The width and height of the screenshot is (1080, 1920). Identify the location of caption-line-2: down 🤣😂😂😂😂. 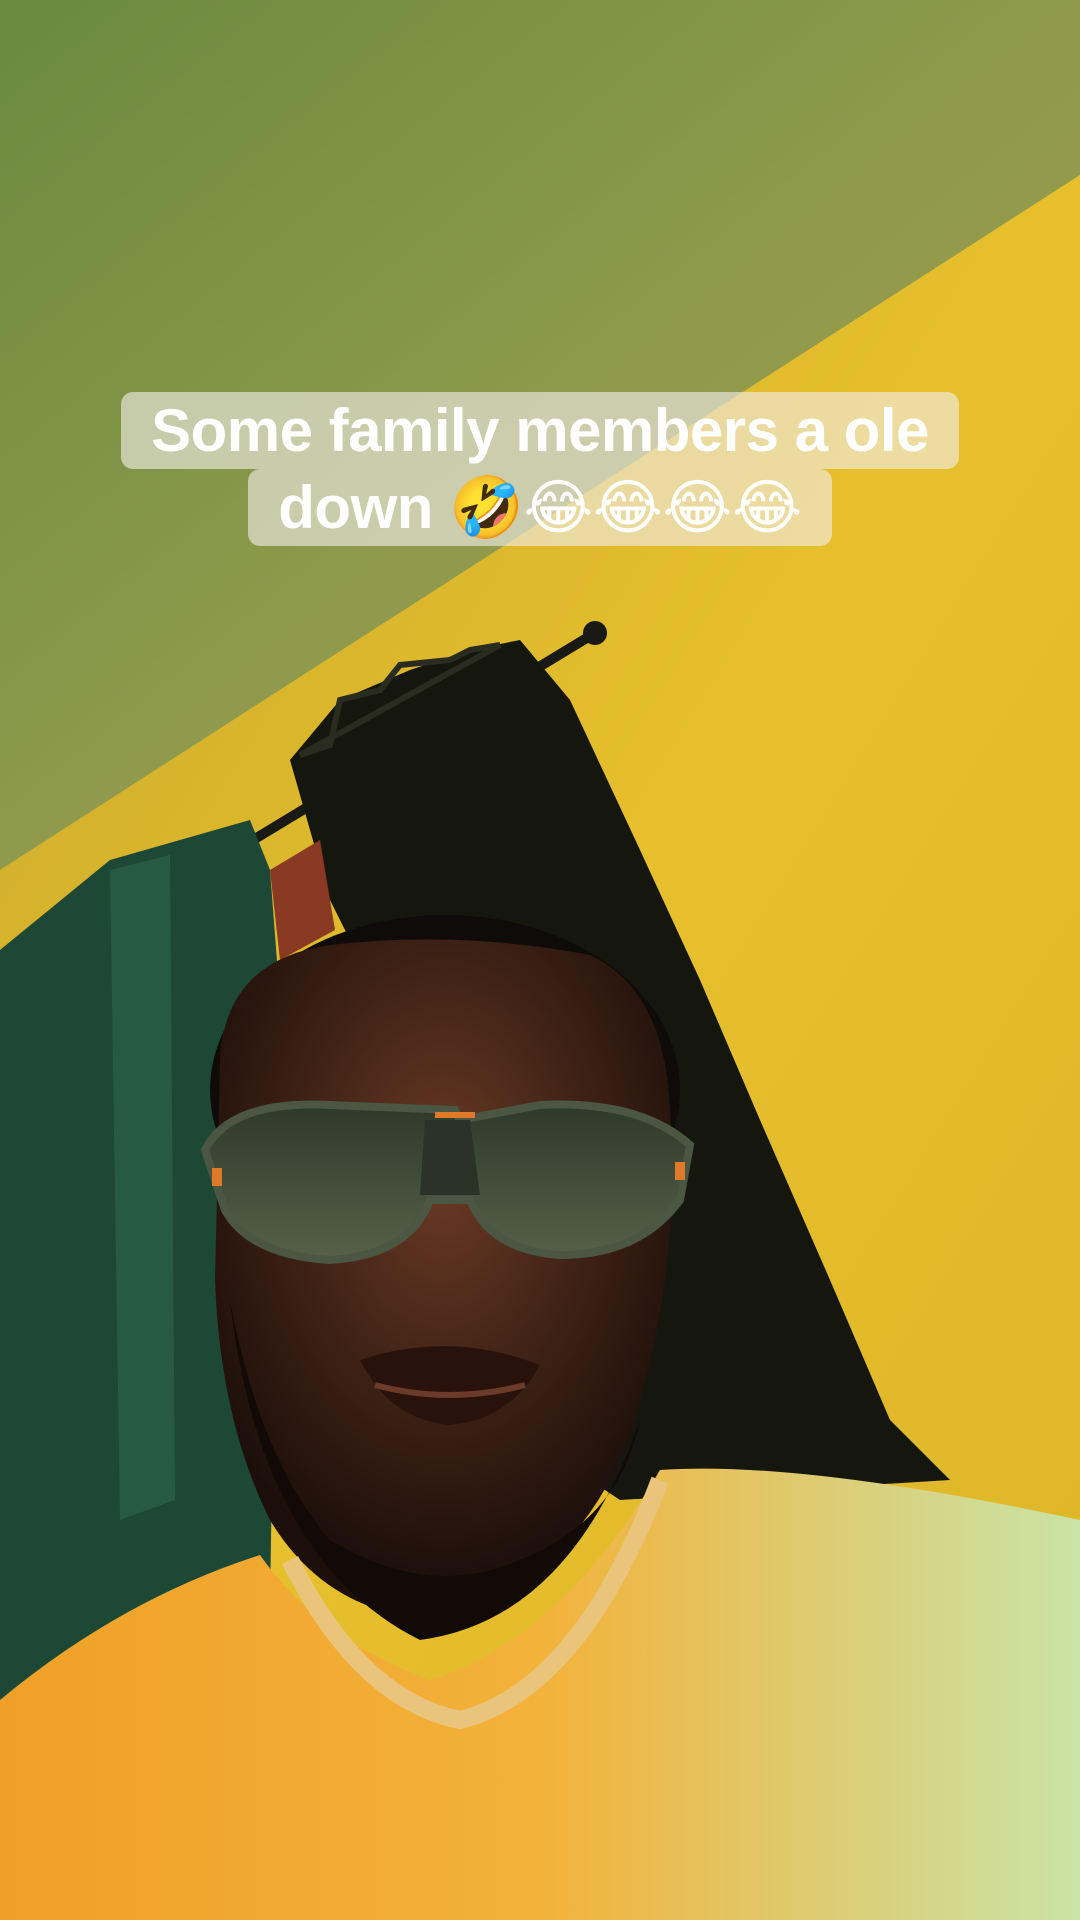
(540, 507).